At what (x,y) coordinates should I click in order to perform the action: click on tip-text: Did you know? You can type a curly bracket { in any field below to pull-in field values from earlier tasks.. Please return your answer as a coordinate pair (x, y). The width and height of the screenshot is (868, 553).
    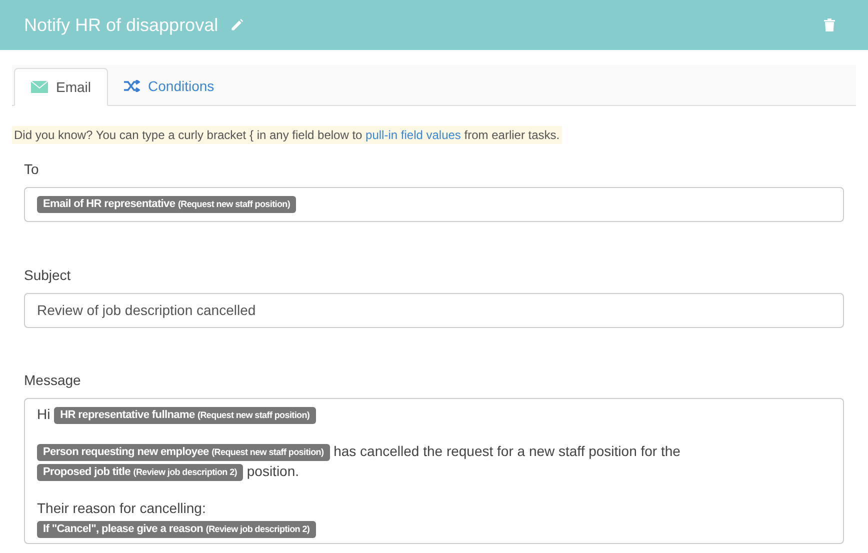
    Looking at the image, I should click on (287, 135).